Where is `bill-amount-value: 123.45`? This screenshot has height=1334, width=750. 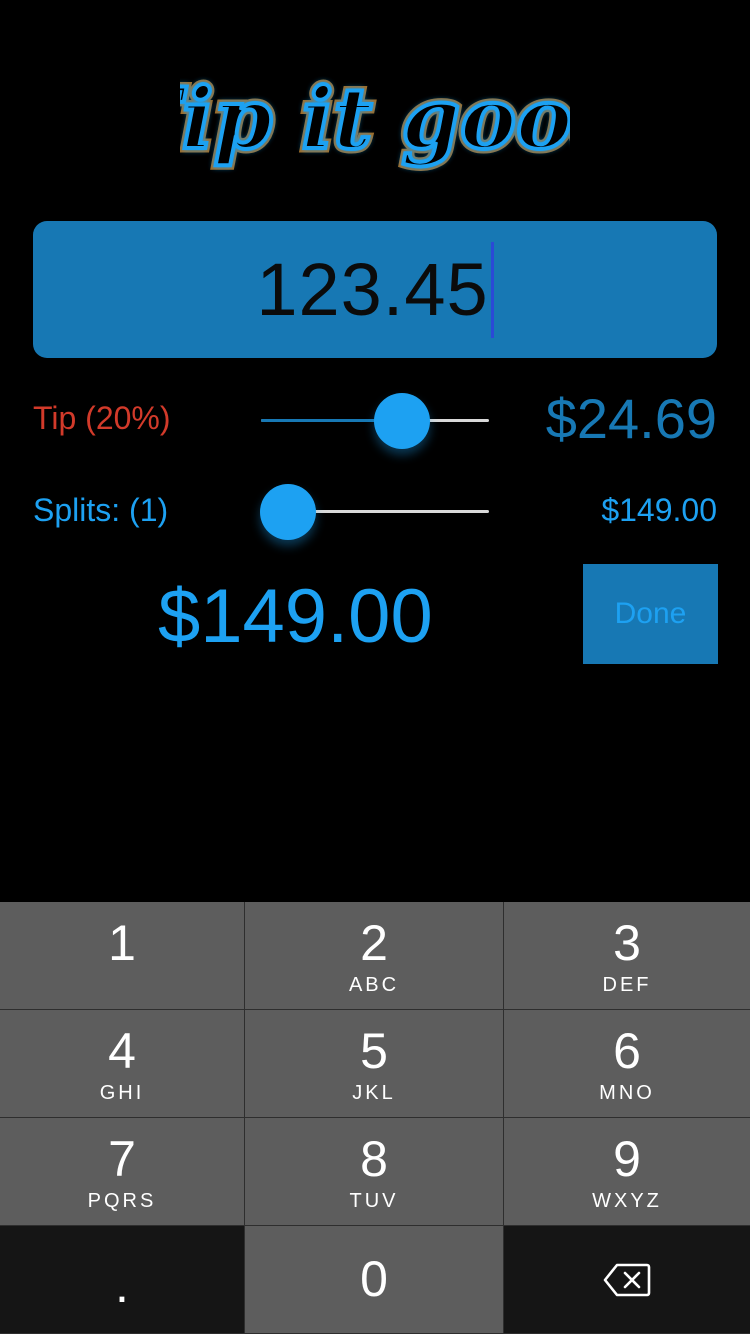 bill-amount-value: 123.45 is located at coordinates (372, 289).